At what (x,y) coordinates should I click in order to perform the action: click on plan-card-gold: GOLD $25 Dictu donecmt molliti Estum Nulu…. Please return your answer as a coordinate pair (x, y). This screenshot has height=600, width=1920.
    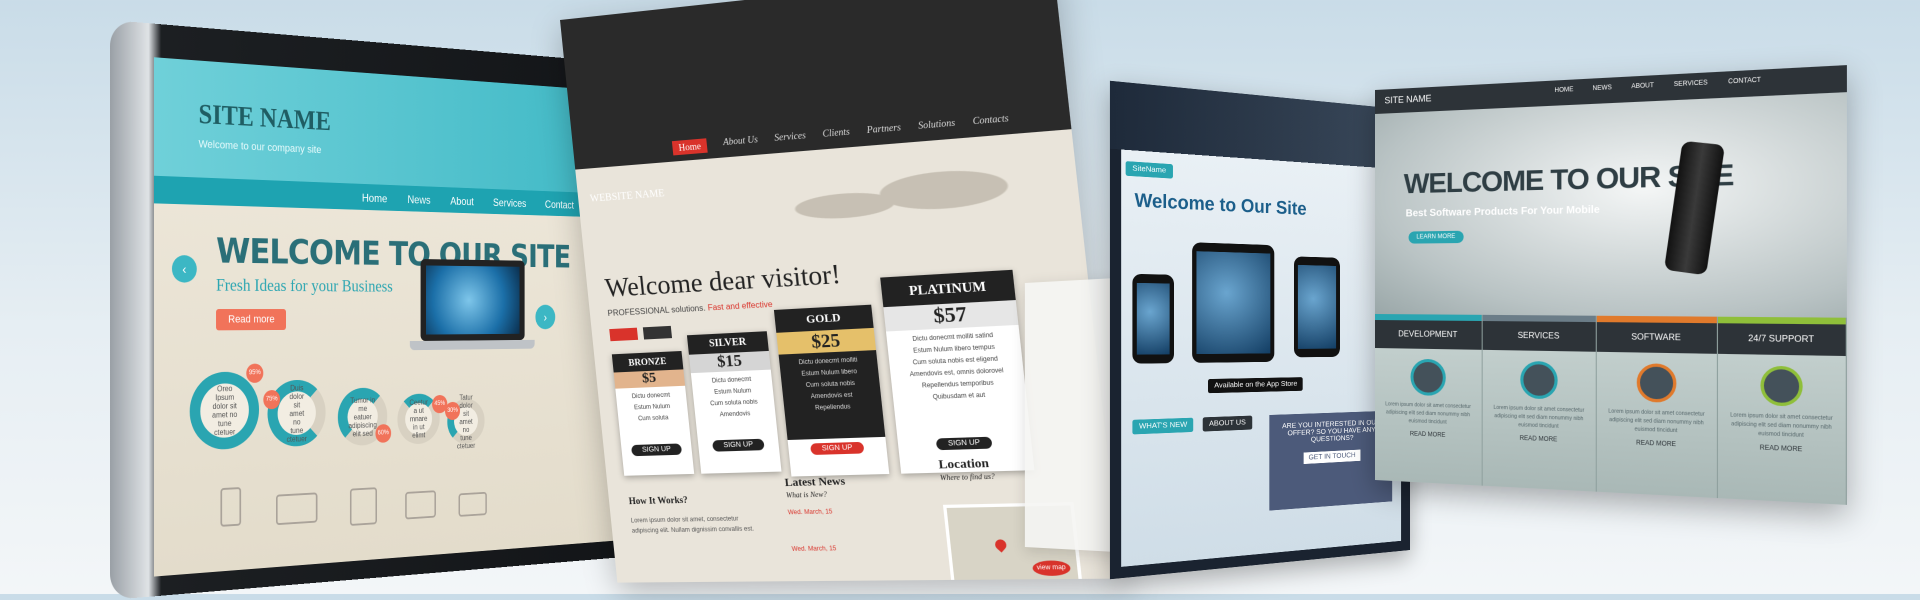
    Looking at the image, I should click on (831, 390).